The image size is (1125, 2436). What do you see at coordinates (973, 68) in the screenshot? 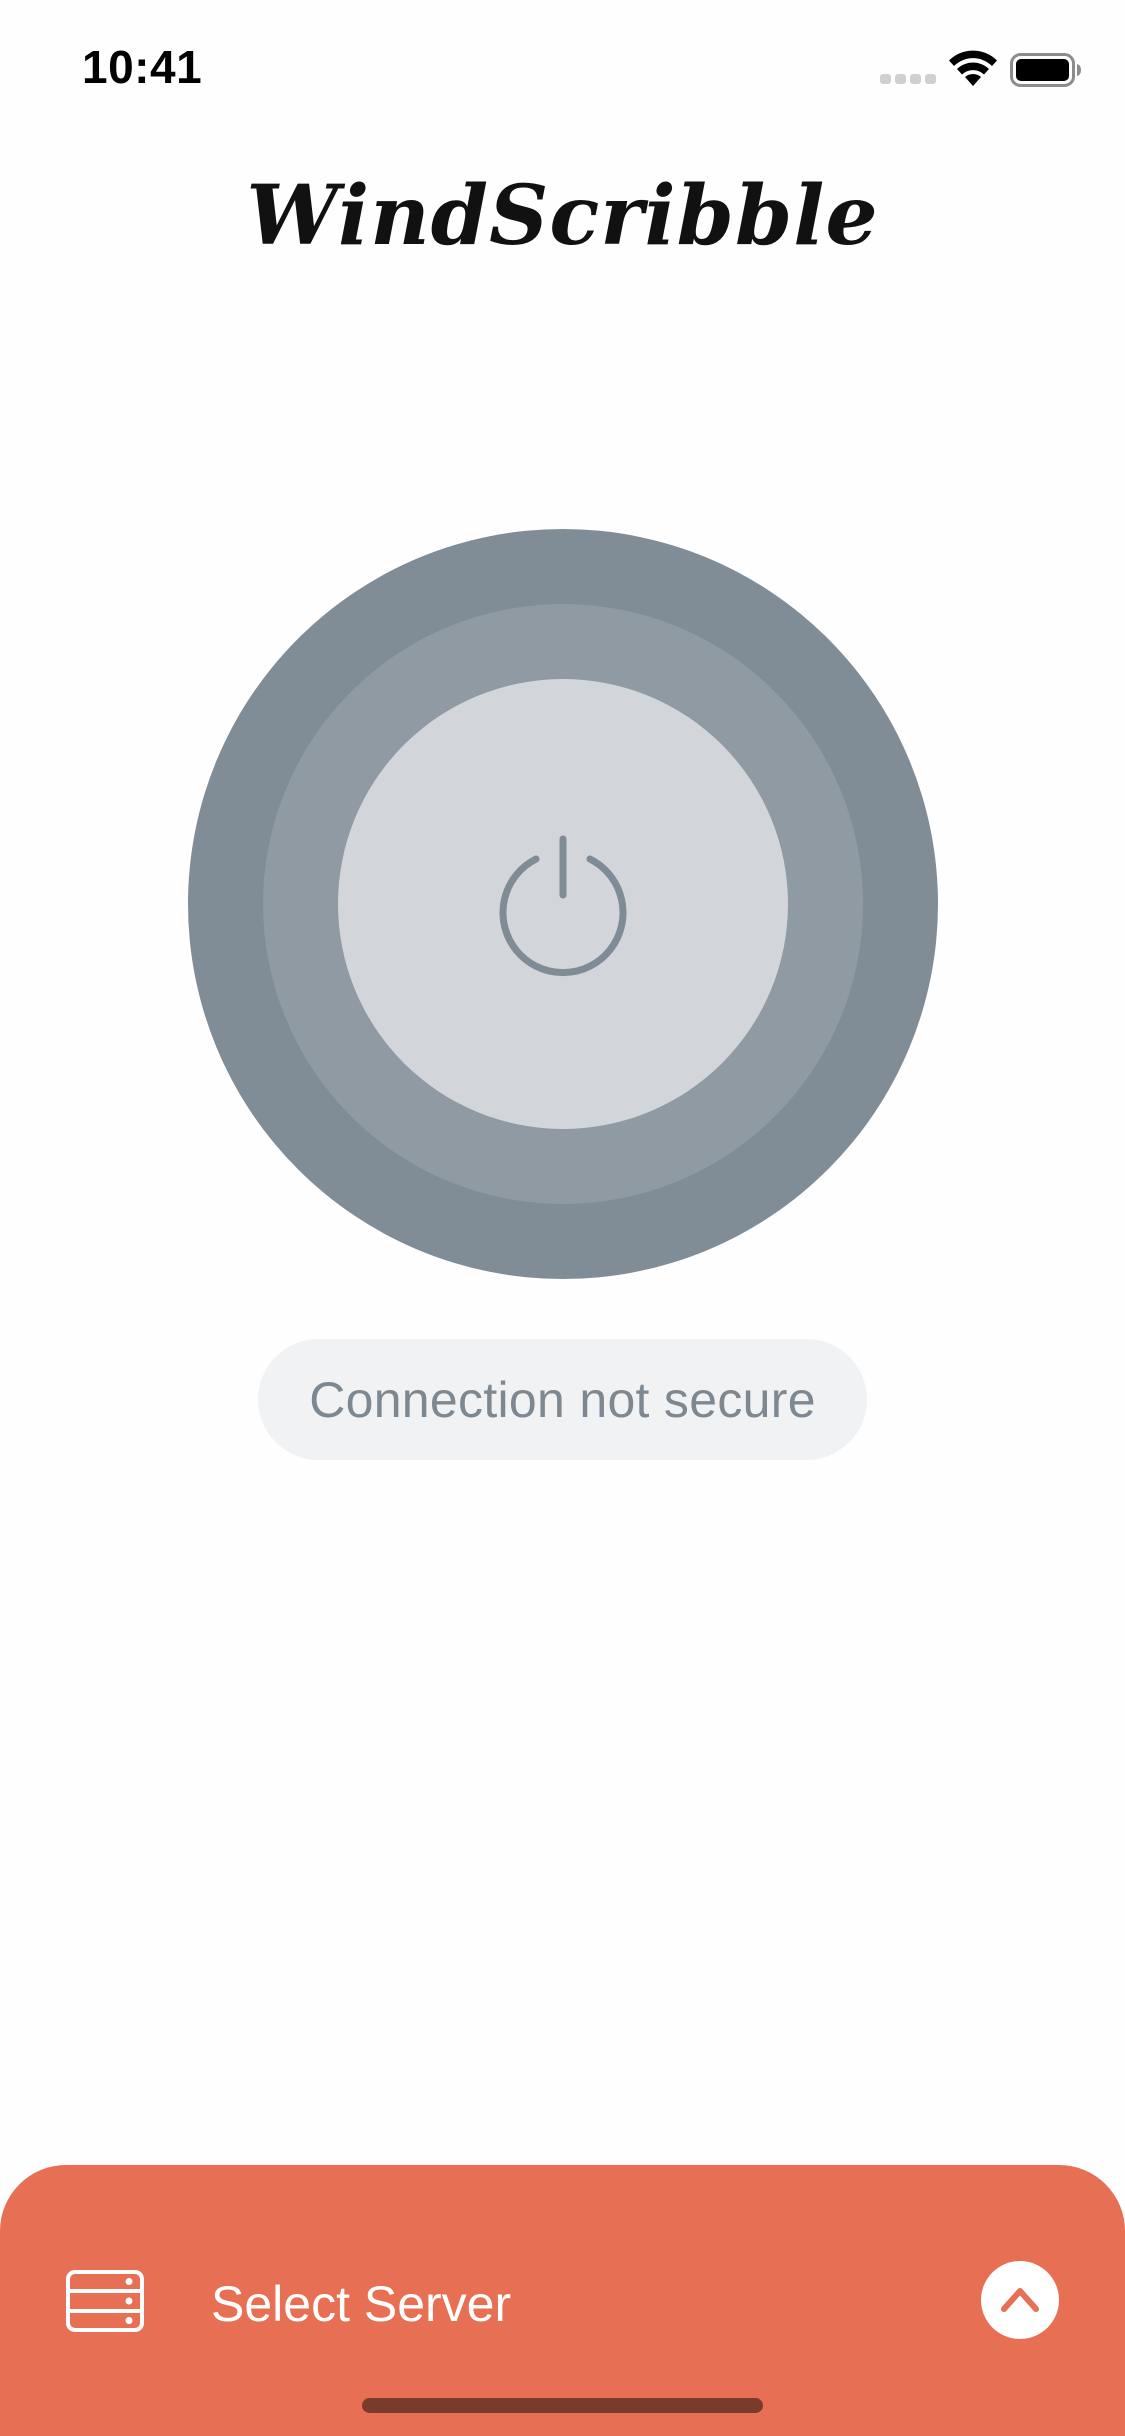
I see `wifi-icon` at bounding box center [973, 68].